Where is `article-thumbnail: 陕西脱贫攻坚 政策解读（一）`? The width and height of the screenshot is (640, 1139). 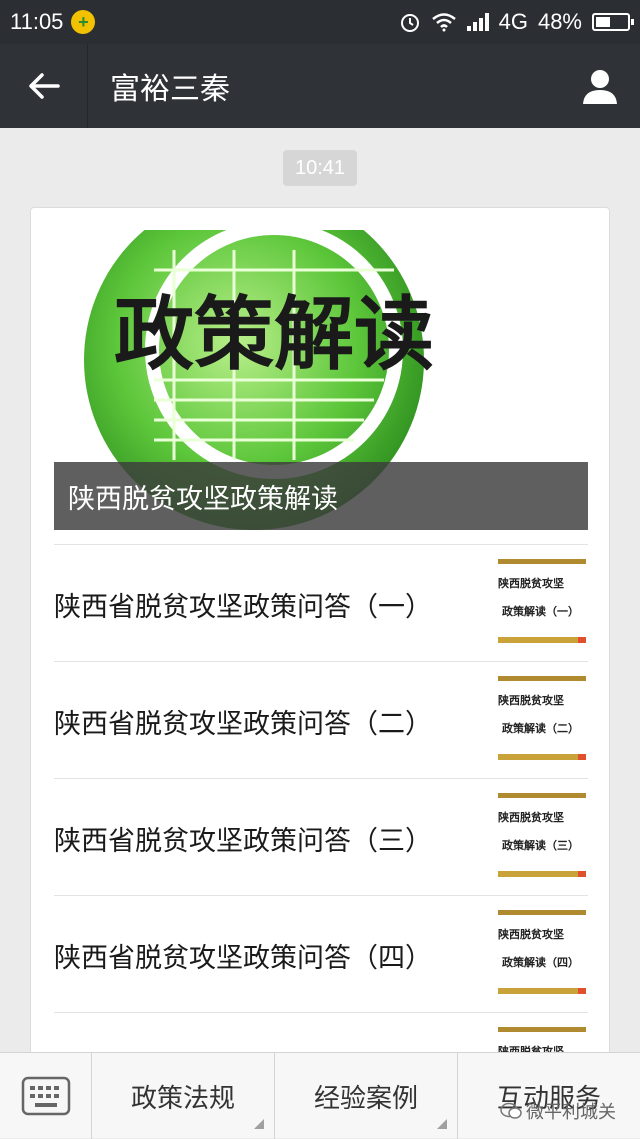 article-thumbnail: 陕西脱贫攻坚 政策解读（一） is located at coordinates (542, 603).